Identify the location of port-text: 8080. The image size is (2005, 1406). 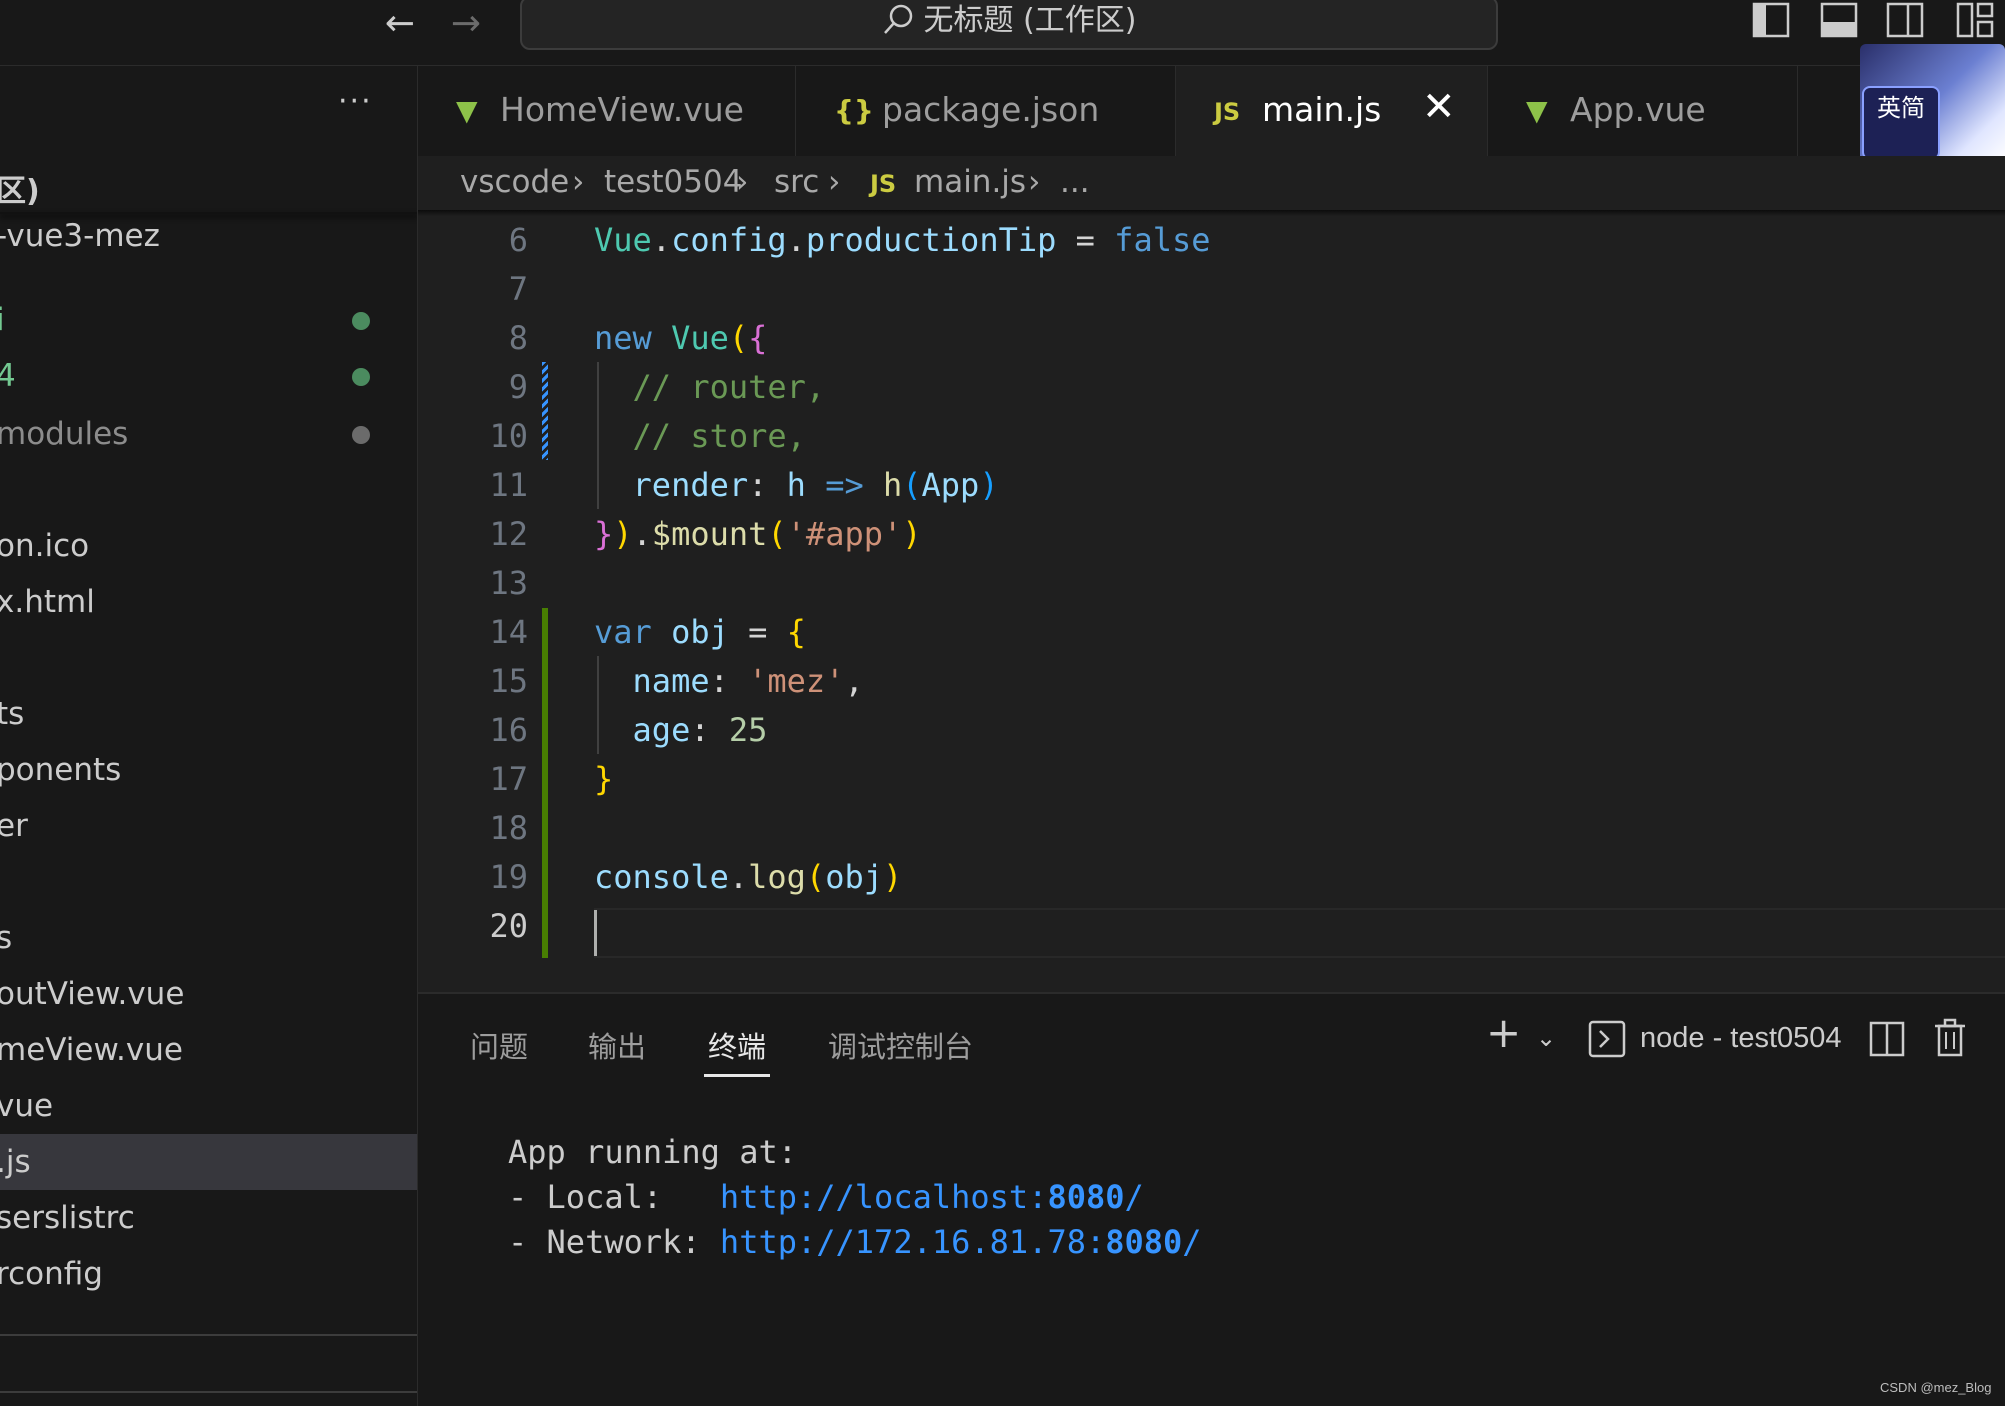
(1086, 1197).